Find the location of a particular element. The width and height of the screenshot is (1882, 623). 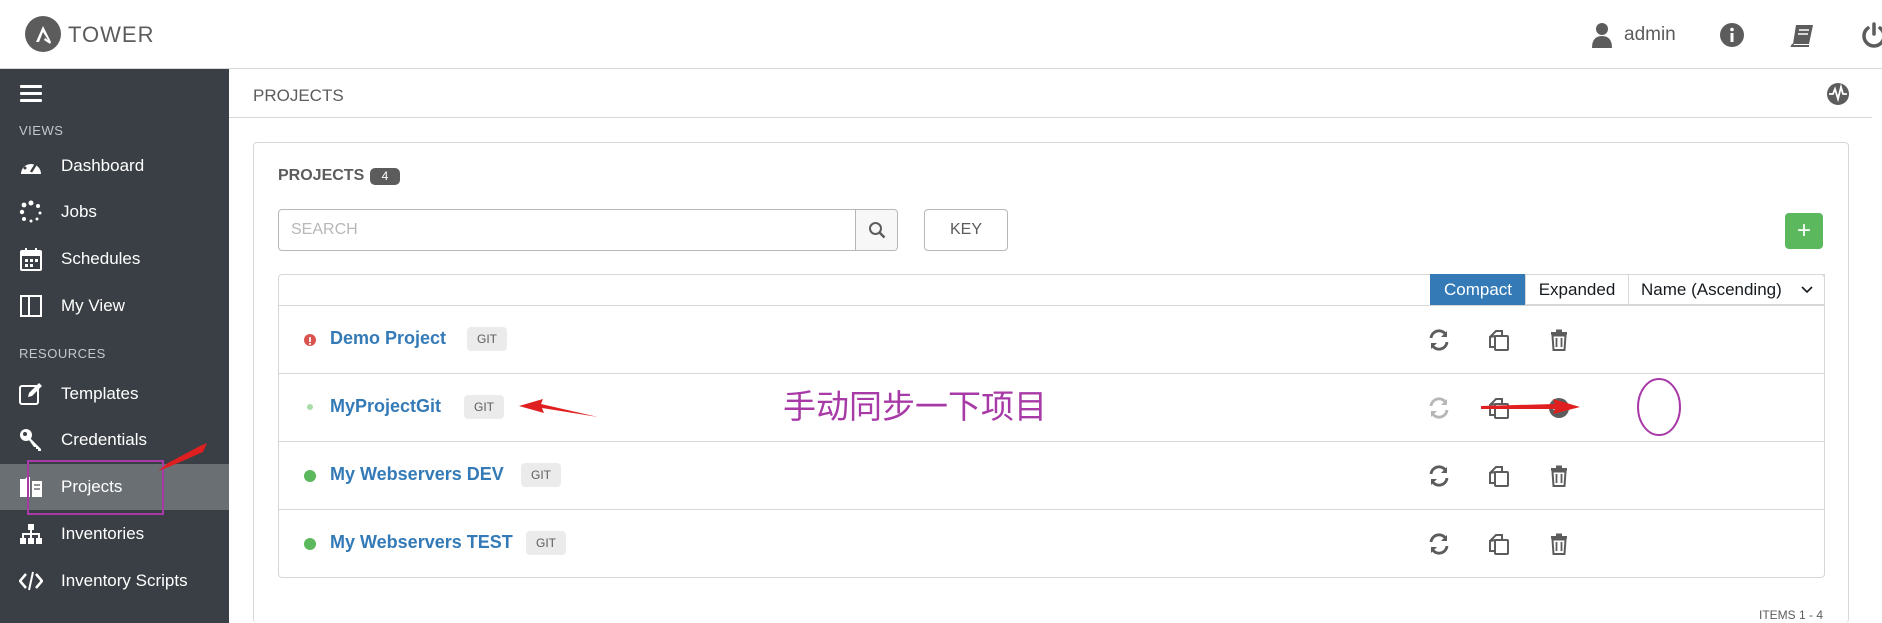

sidebar-item-my-view: My View is located at coordinates (114, 306).